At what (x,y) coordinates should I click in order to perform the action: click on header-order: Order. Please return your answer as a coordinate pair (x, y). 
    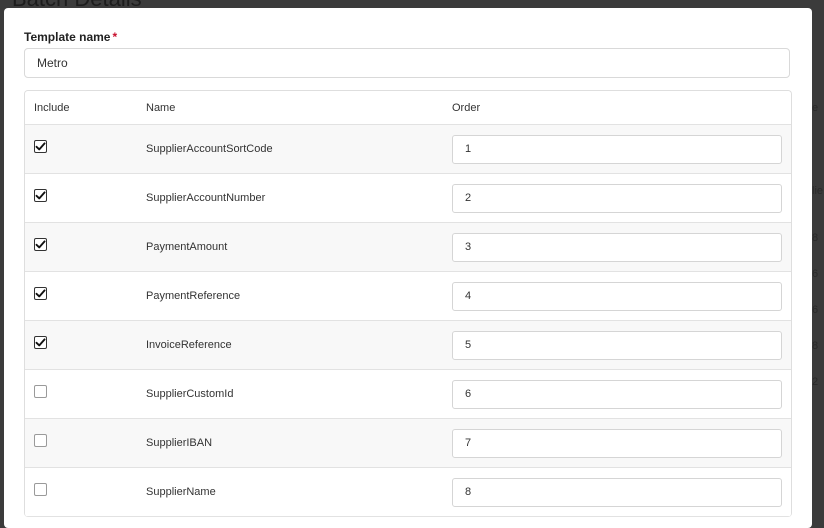
    Looking at the image, I should click on (466, 107).